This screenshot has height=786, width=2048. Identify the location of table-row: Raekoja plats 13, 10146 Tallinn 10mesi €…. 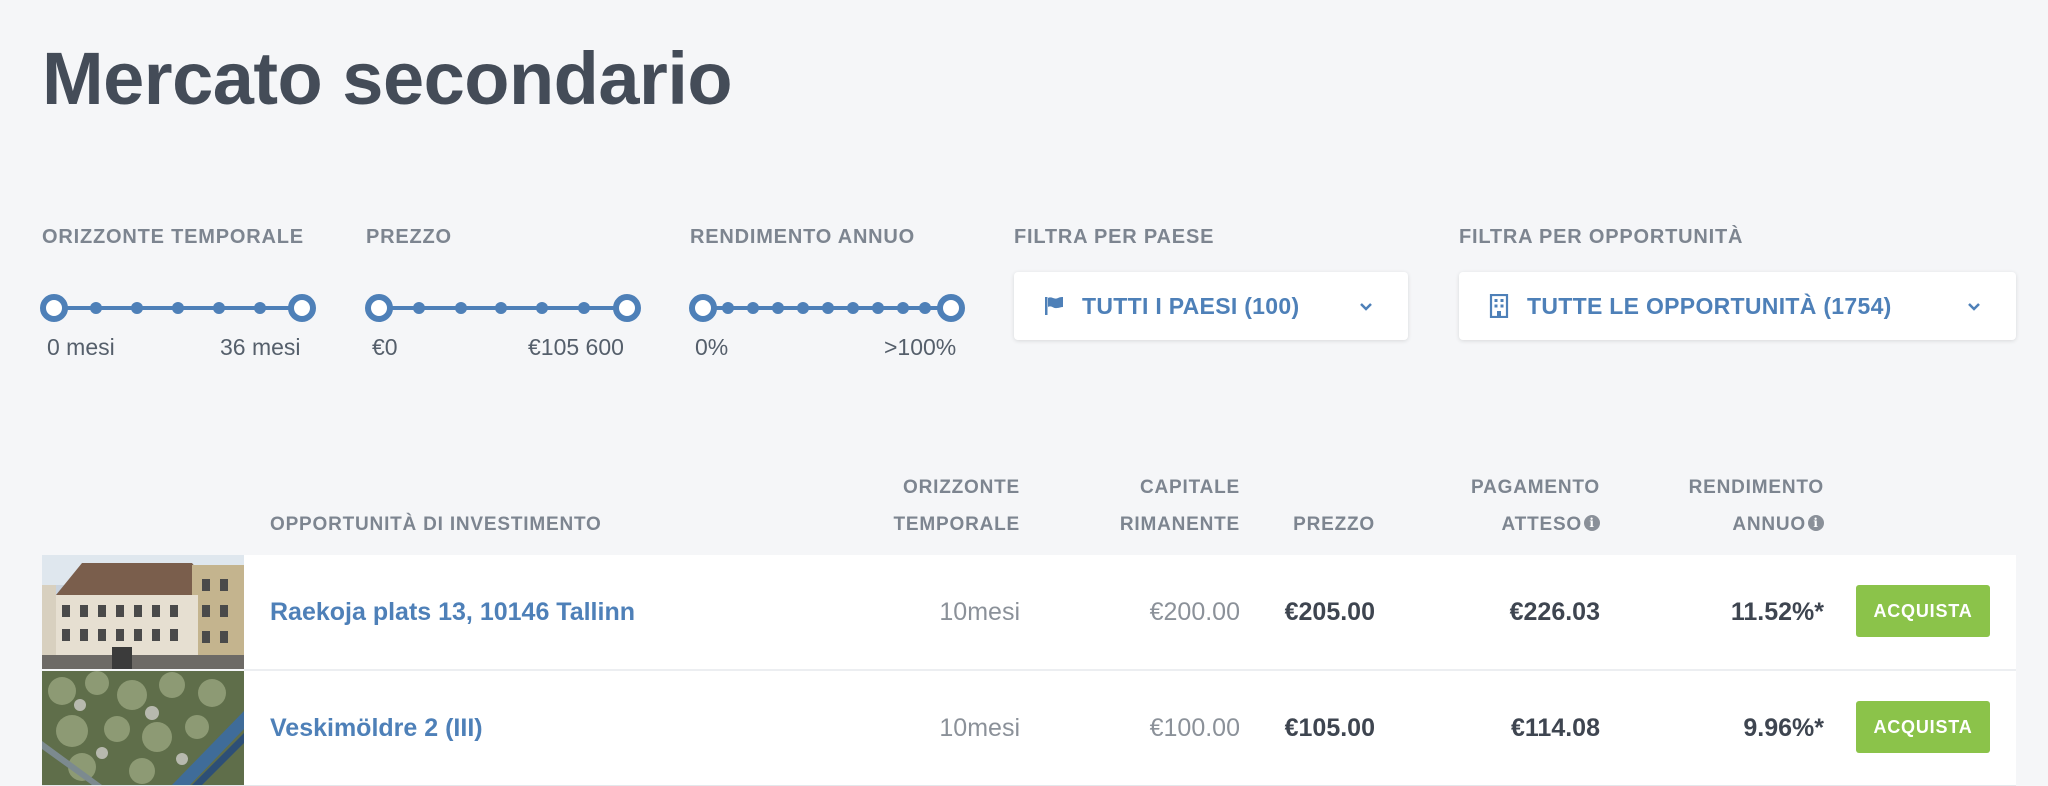
(1029, 612).